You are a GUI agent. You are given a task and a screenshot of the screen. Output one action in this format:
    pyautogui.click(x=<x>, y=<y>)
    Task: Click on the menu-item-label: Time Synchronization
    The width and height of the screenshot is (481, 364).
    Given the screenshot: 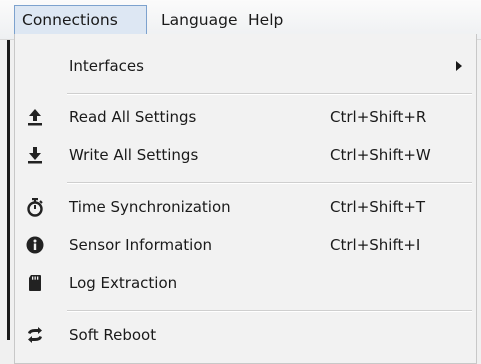 What is the action you would take?
    pyautogui.click(x=150, y=207)
    